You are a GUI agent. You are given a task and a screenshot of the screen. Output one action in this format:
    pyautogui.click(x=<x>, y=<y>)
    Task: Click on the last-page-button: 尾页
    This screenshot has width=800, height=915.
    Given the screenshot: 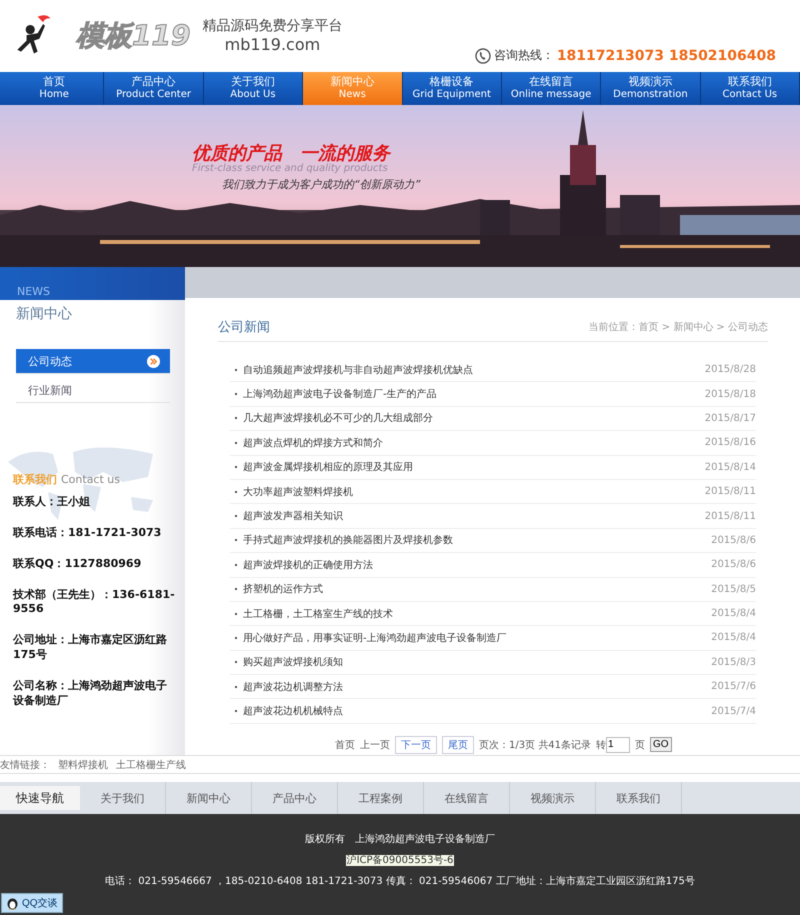 What is the action you would take?
    pyautogui.click(x=458, y=745)
    